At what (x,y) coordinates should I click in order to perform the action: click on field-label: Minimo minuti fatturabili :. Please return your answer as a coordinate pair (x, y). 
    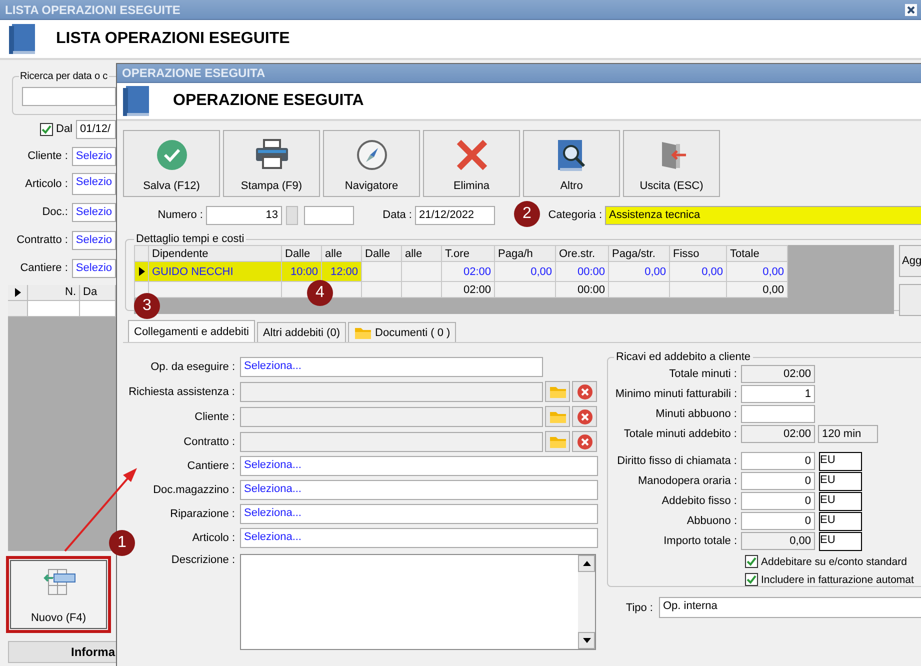
    Looking at the image, I should click on (676, 394).